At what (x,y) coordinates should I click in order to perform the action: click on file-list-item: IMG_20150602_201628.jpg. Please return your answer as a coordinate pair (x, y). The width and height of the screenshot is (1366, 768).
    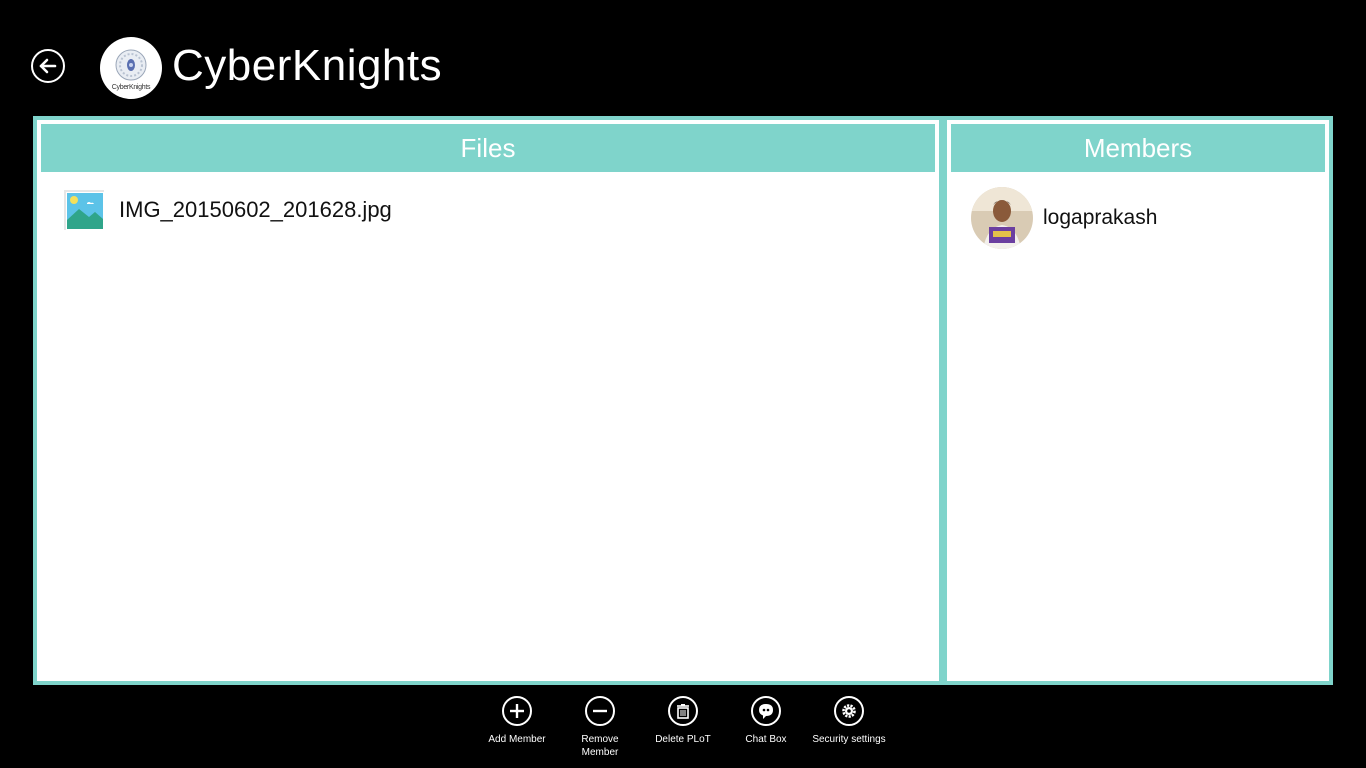
    Looking at the image, I should click on (226, 210).